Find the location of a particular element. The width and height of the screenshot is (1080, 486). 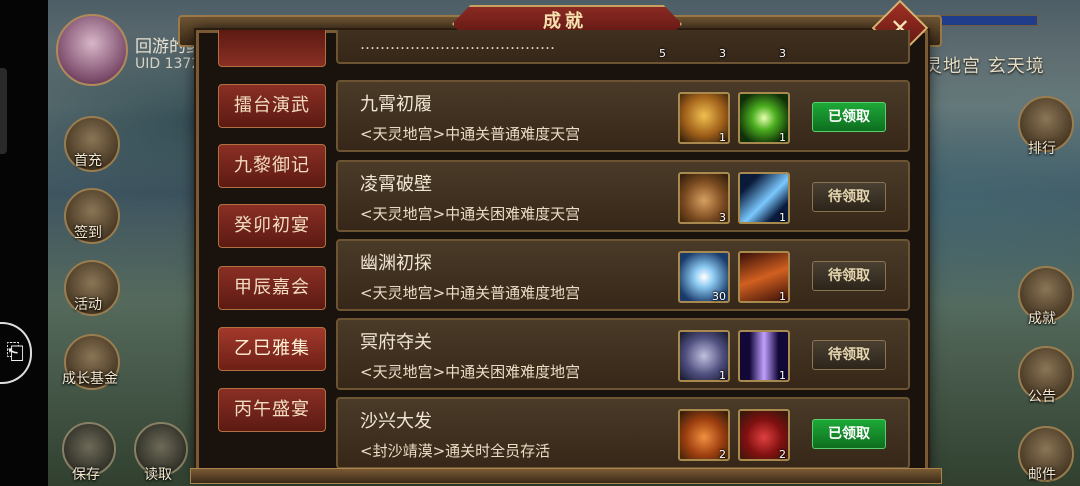

purple-beam-icon: 1 is located at coordinates (764, 356).